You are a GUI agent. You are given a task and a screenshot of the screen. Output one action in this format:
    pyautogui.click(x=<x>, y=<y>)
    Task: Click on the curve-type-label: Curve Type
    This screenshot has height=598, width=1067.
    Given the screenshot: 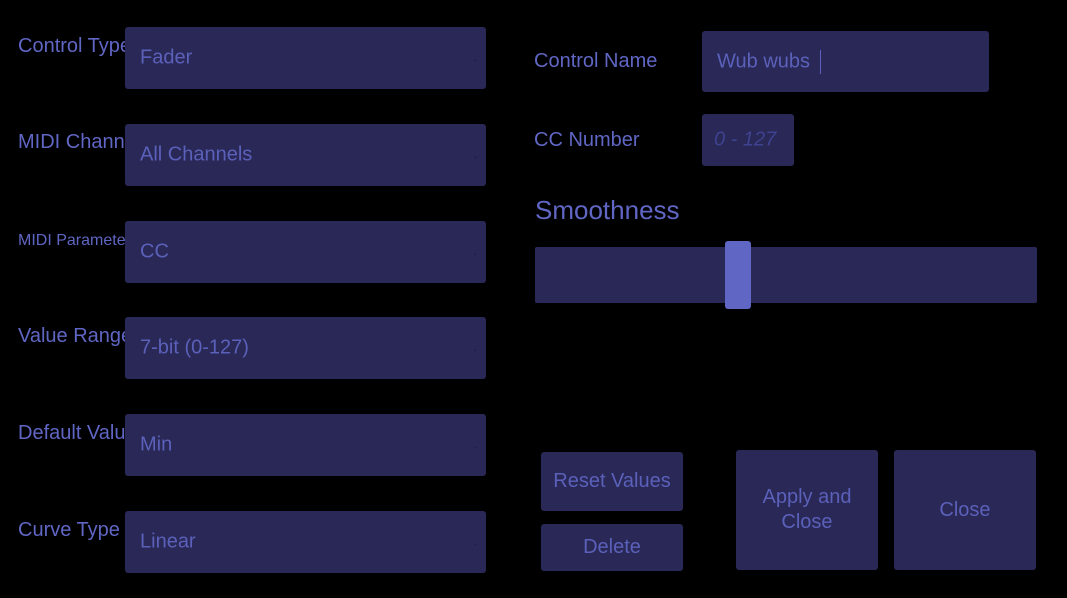 What is the action you would take?
    pyautogui.click(x=69, y=530)
    